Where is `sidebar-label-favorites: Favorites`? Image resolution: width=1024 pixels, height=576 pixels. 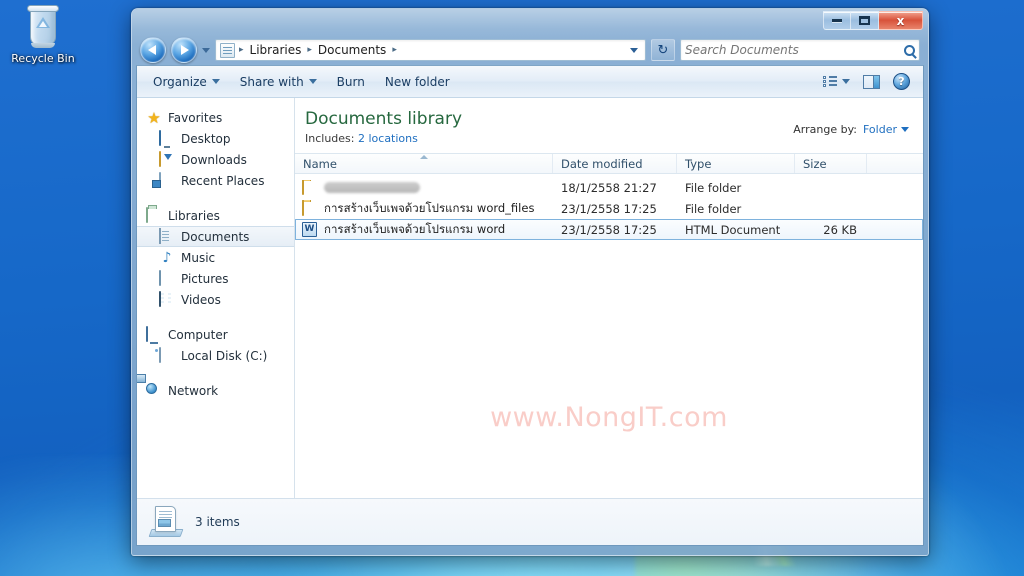 sidebar-label-favorites: Favorites is located at coordinates (195, 117).